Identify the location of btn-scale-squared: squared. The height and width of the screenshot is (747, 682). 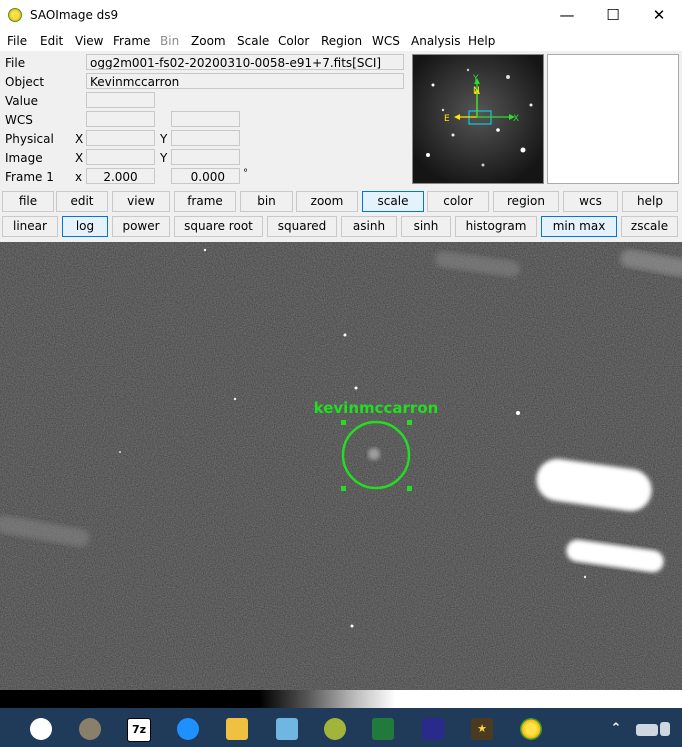
(302, 226).